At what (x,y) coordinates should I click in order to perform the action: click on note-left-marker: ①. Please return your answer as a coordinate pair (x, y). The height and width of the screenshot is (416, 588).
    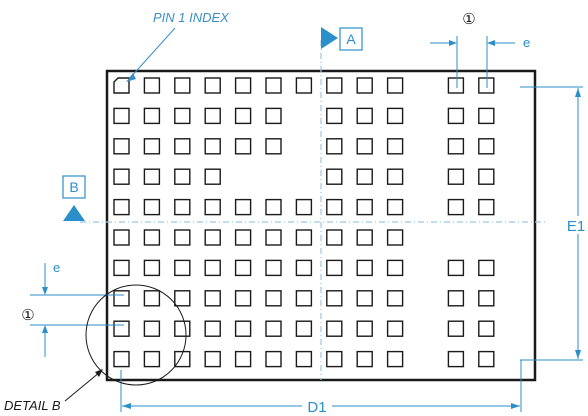
    Looking at the image, I should click on (27, 315).